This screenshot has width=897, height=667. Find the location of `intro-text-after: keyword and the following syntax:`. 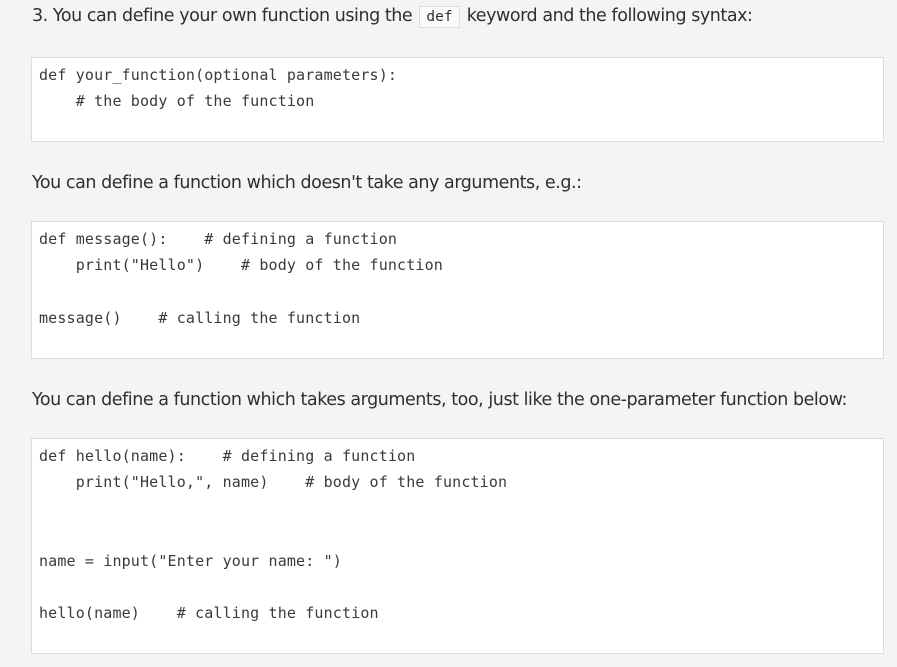

intro-text-after: keyword and the following syntax: is located at coordinates (609, 16).